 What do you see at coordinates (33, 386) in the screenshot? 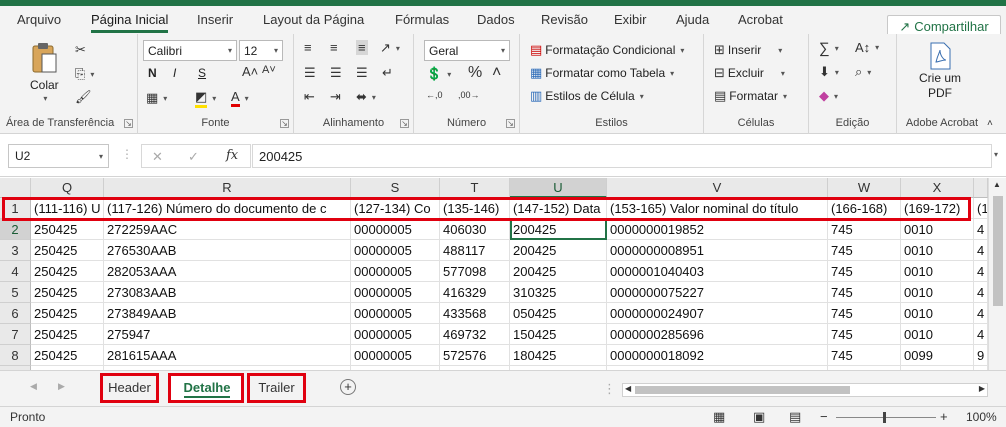
I see `prev-sheet-icon: ◀` at bounding box center [33, 386].